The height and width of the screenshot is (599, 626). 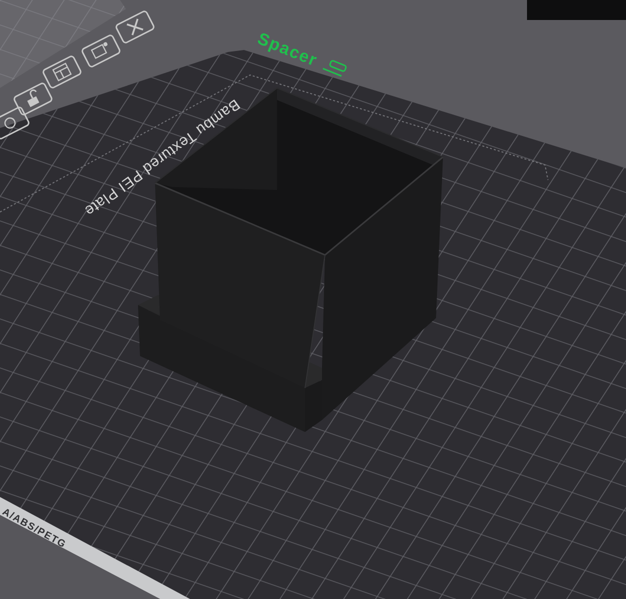 I want to click on lock-icon, so click(x=33, y=99).